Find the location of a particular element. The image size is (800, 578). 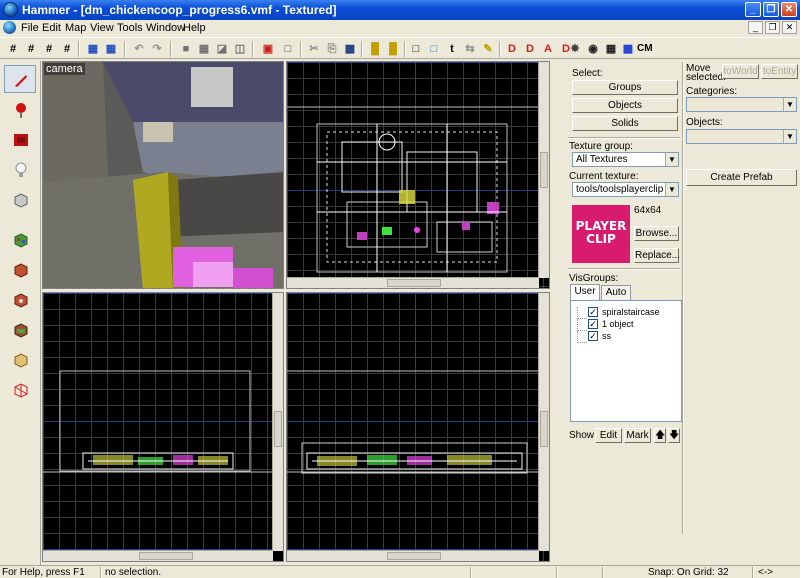

create-prefab-button: Create Prefab is located at coordinates (741, 177).